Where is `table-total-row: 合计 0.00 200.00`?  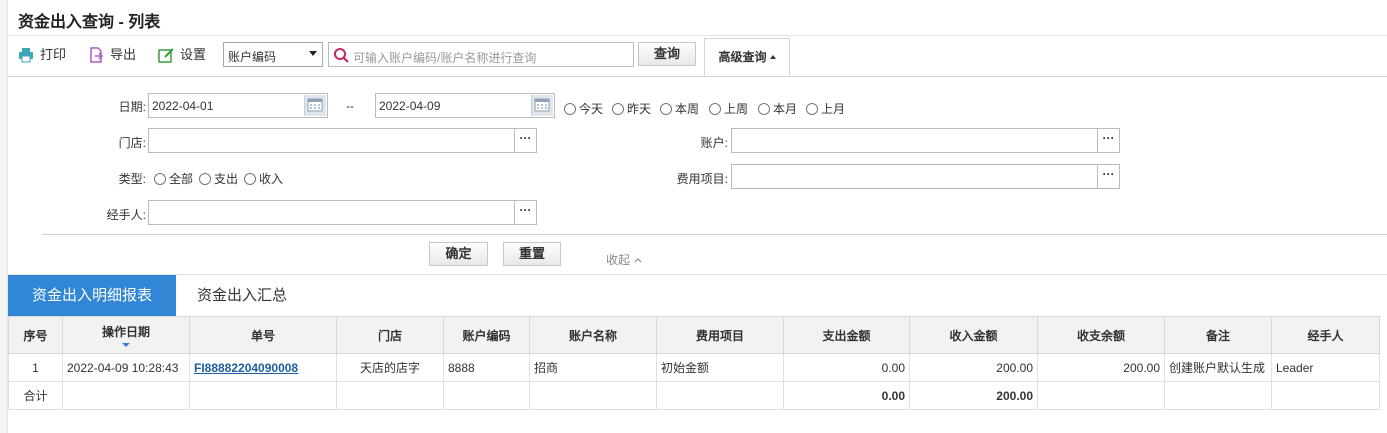
table-total-row: 合计 0.00 200.00 is located at coordinates (694, 395).